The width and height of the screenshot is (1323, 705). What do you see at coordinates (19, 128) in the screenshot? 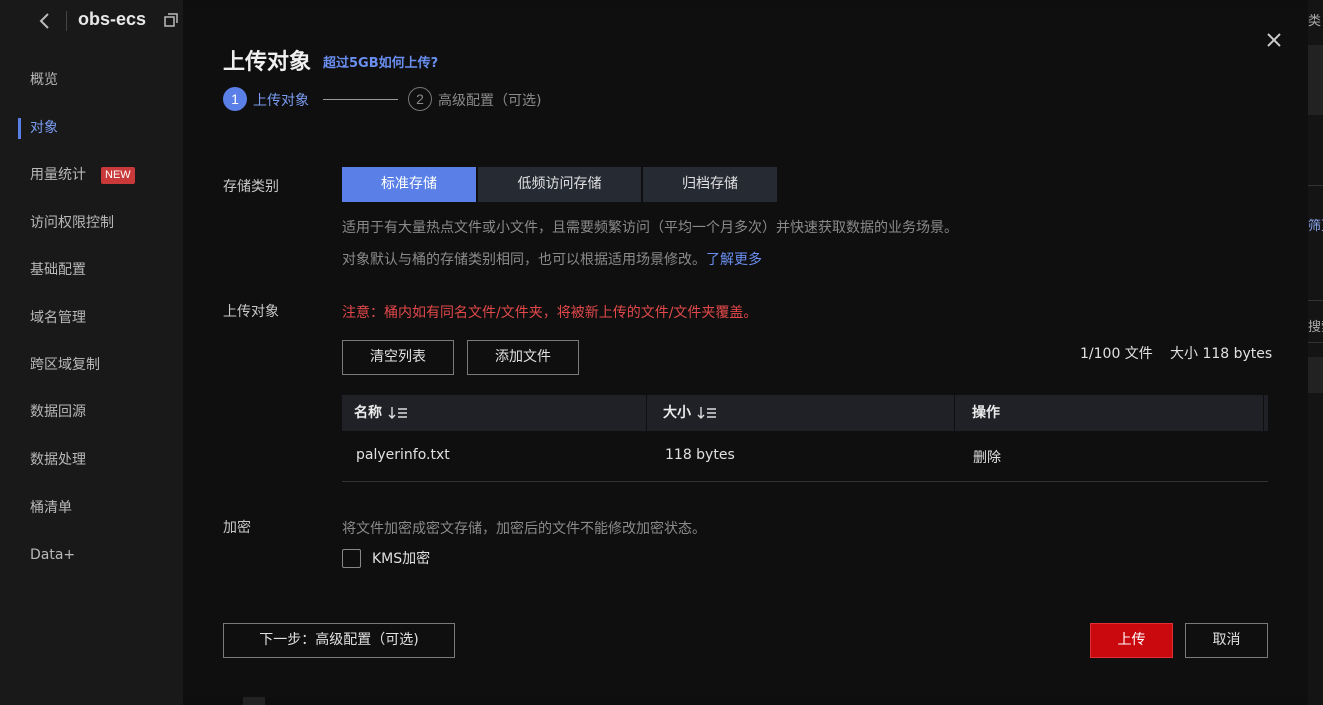
I see `sidebar-active-indicator` at bounding box center [19, 128].